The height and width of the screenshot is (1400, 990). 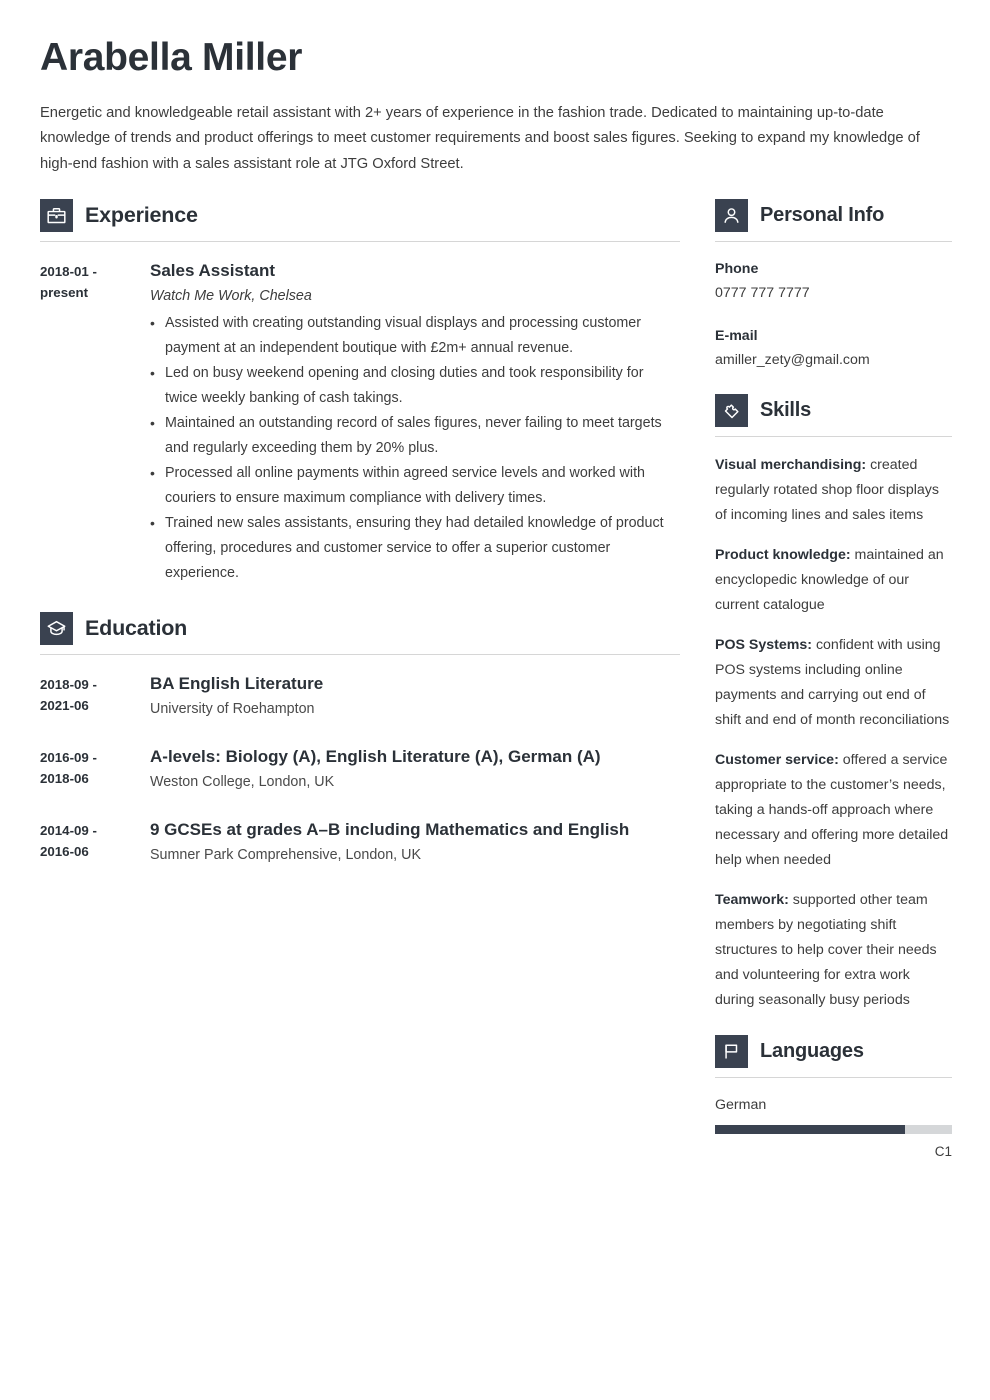 I want to click on person-icon, so click(x=731, y=216).